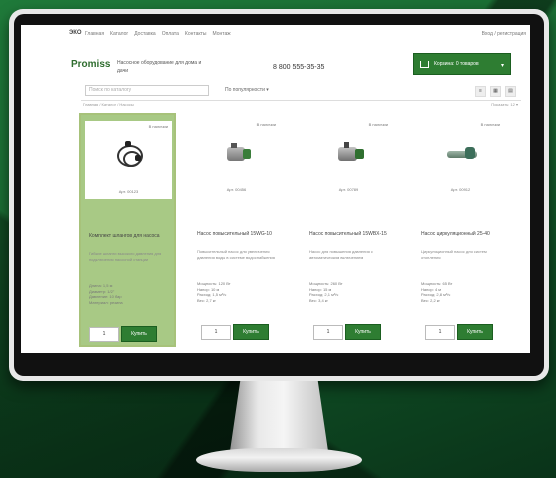  What do you see at coordinates (504, 104) in the screenshot?
I see `page-size-select: Показать: 12 ▾` at bounding box center [504, 104].